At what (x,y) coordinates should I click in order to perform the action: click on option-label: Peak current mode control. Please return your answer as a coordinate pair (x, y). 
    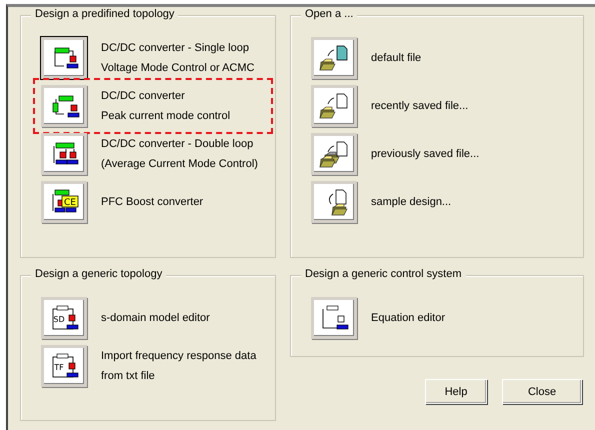
    Looking at the image, I should click on (165, 116).